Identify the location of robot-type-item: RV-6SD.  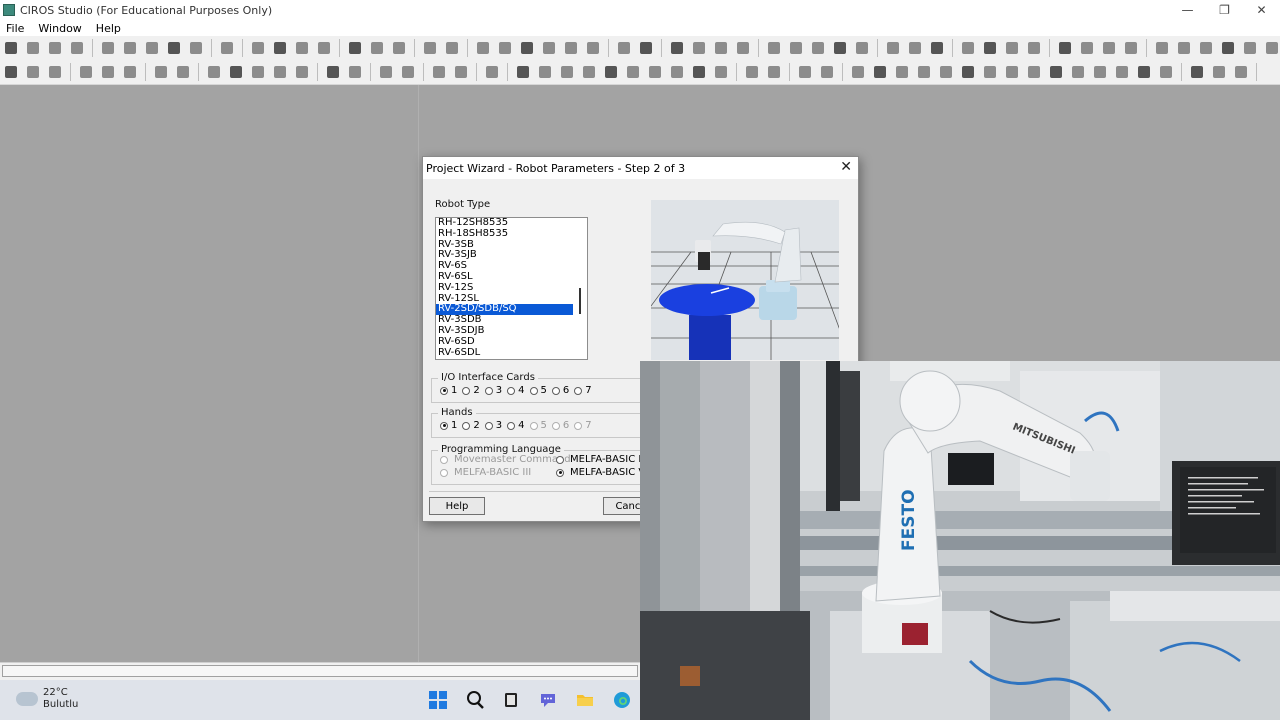
(504, 342).